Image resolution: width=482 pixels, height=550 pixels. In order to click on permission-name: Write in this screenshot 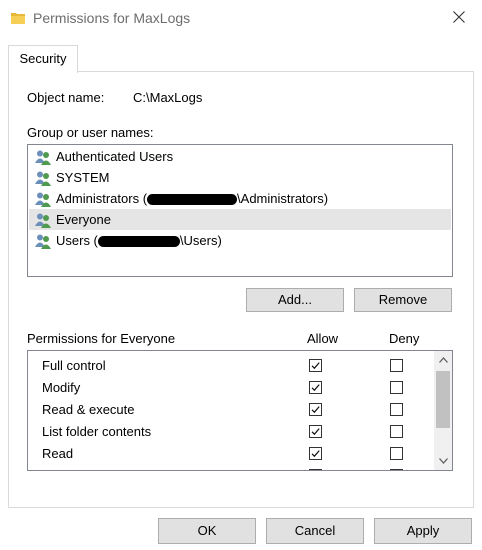, I will do `click(57, 469)`.